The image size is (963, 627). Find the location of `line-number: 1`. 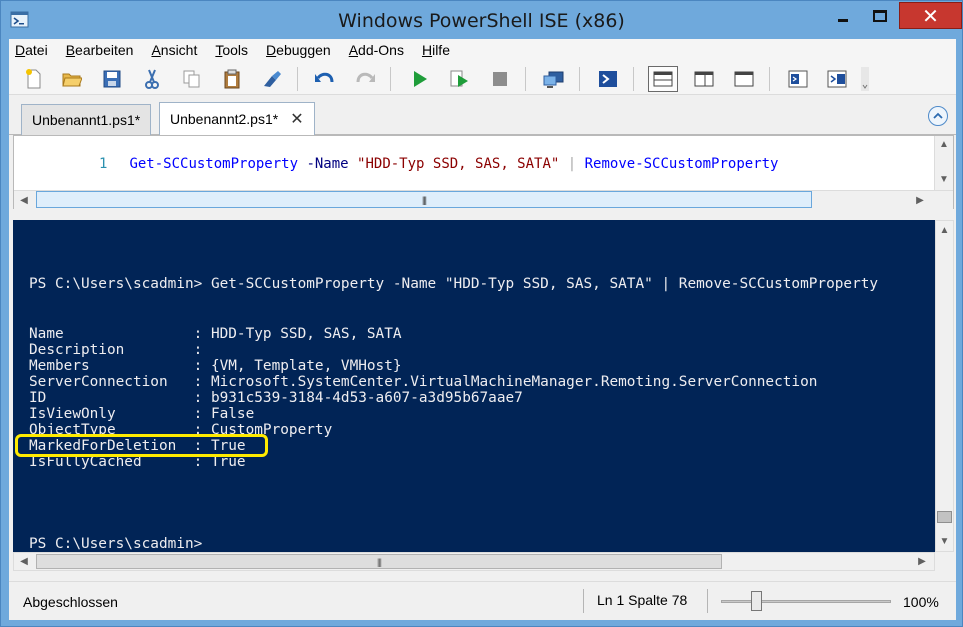

line-number: 1 is located at coordinates (103, 164).